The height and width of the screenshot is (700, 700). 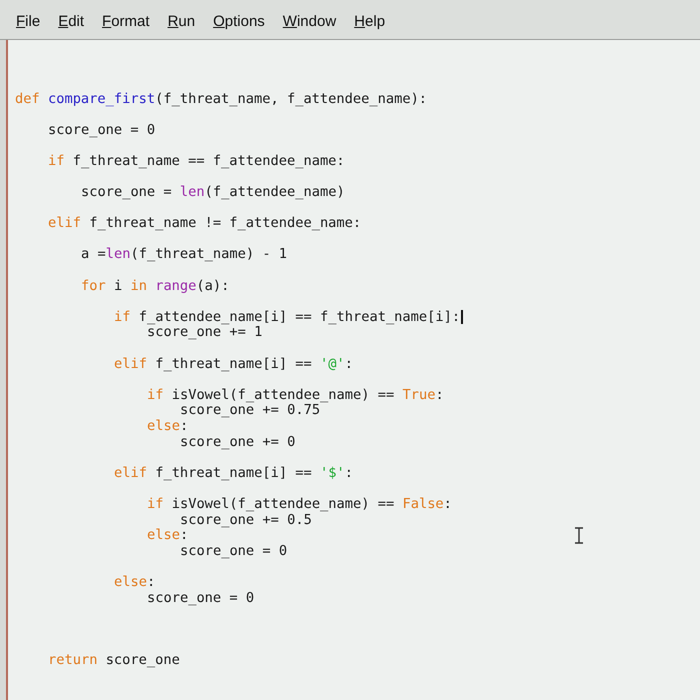 What do you see at coordinates (239, 21) in the screenshot?
I see `menu-item: Options` at bounding box center [239, 21].